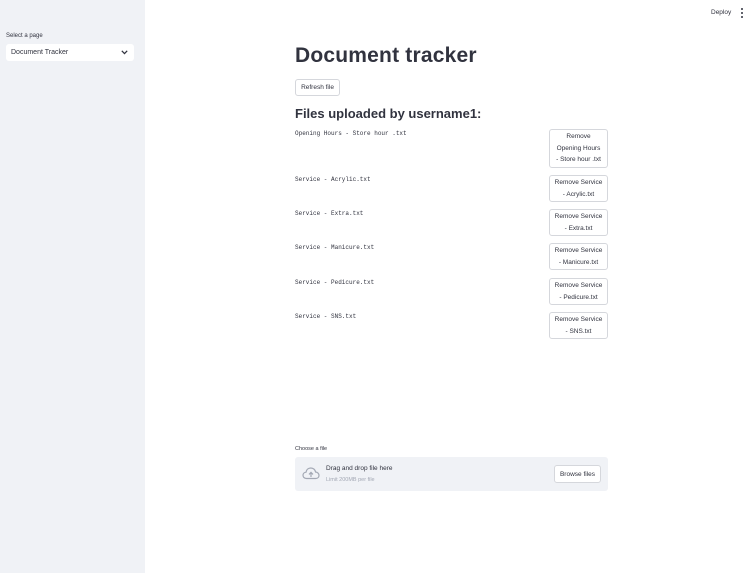 The height and width of the screenshot is (573, 755). Describe the element at coordinates (333, 179) in the screenshot. I see `file-name: Service - Acrylic.txt` at that location.